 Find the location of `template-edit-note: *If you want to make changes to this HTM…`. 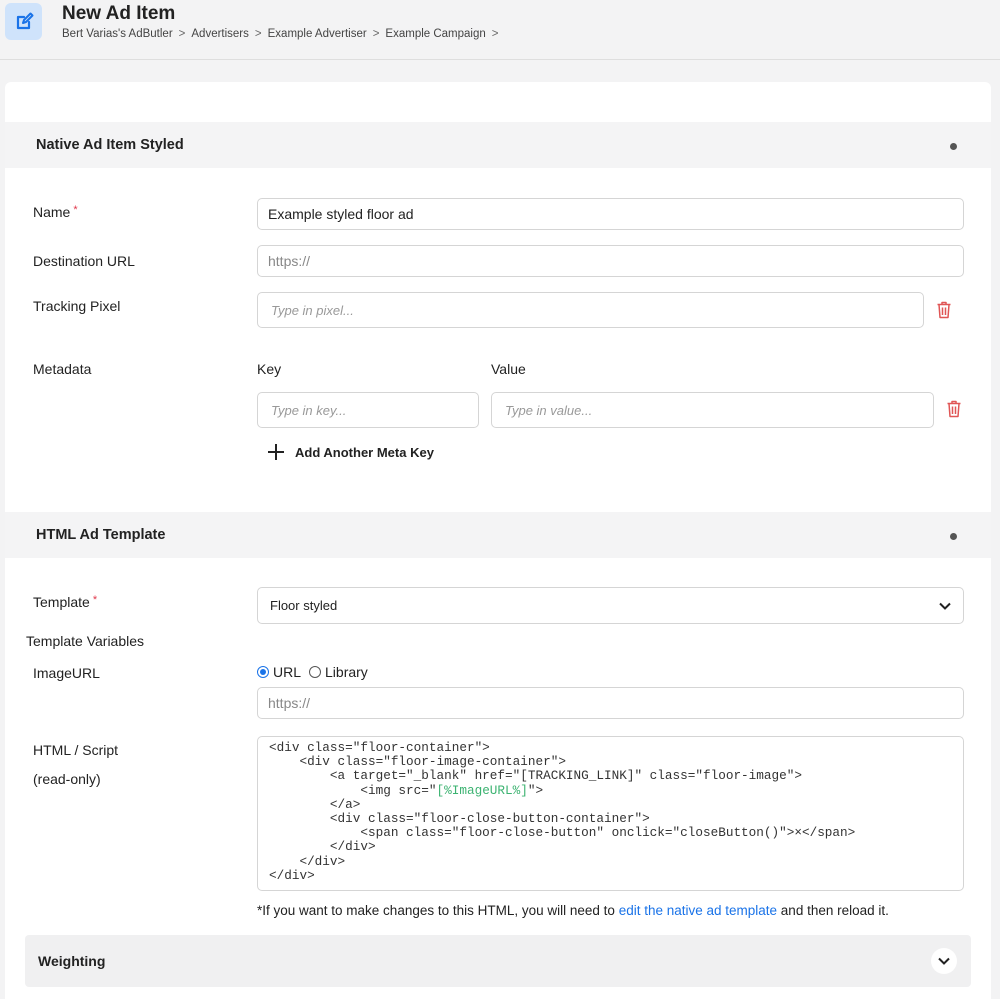

template-edit-note: *If you want to make changes to this HTM… is located at coordinates (573, 910).